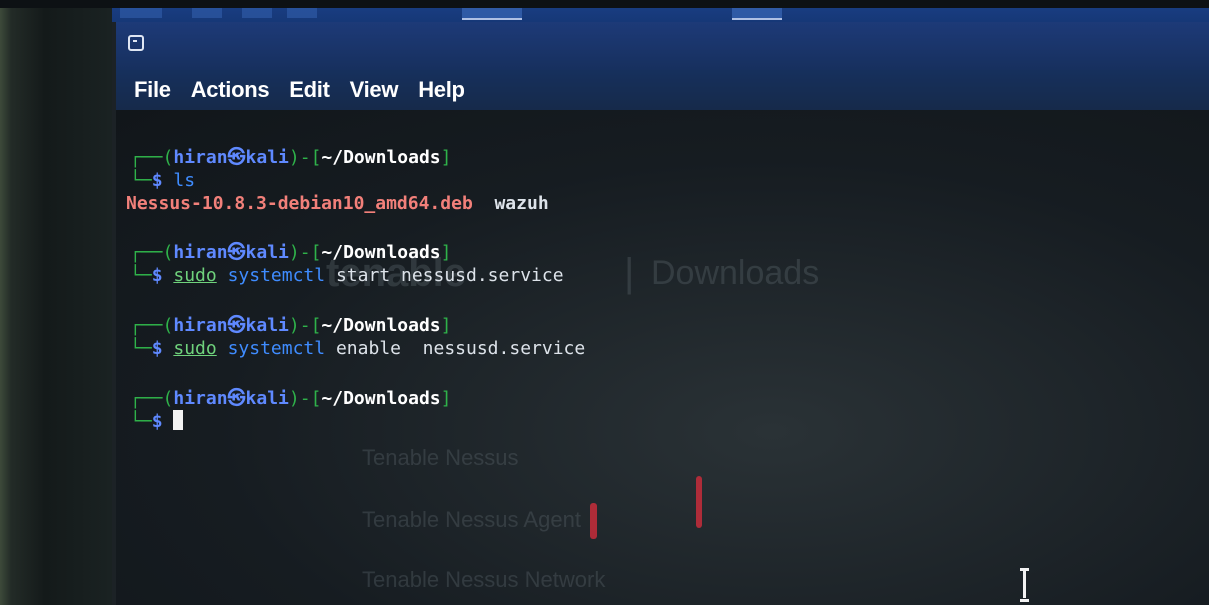 Image resolution: width=1209 pixels, height=605 pixels. Describe the element at coordinates (56, 302) in the screenshot. I see `monitor-bezel` at that location.